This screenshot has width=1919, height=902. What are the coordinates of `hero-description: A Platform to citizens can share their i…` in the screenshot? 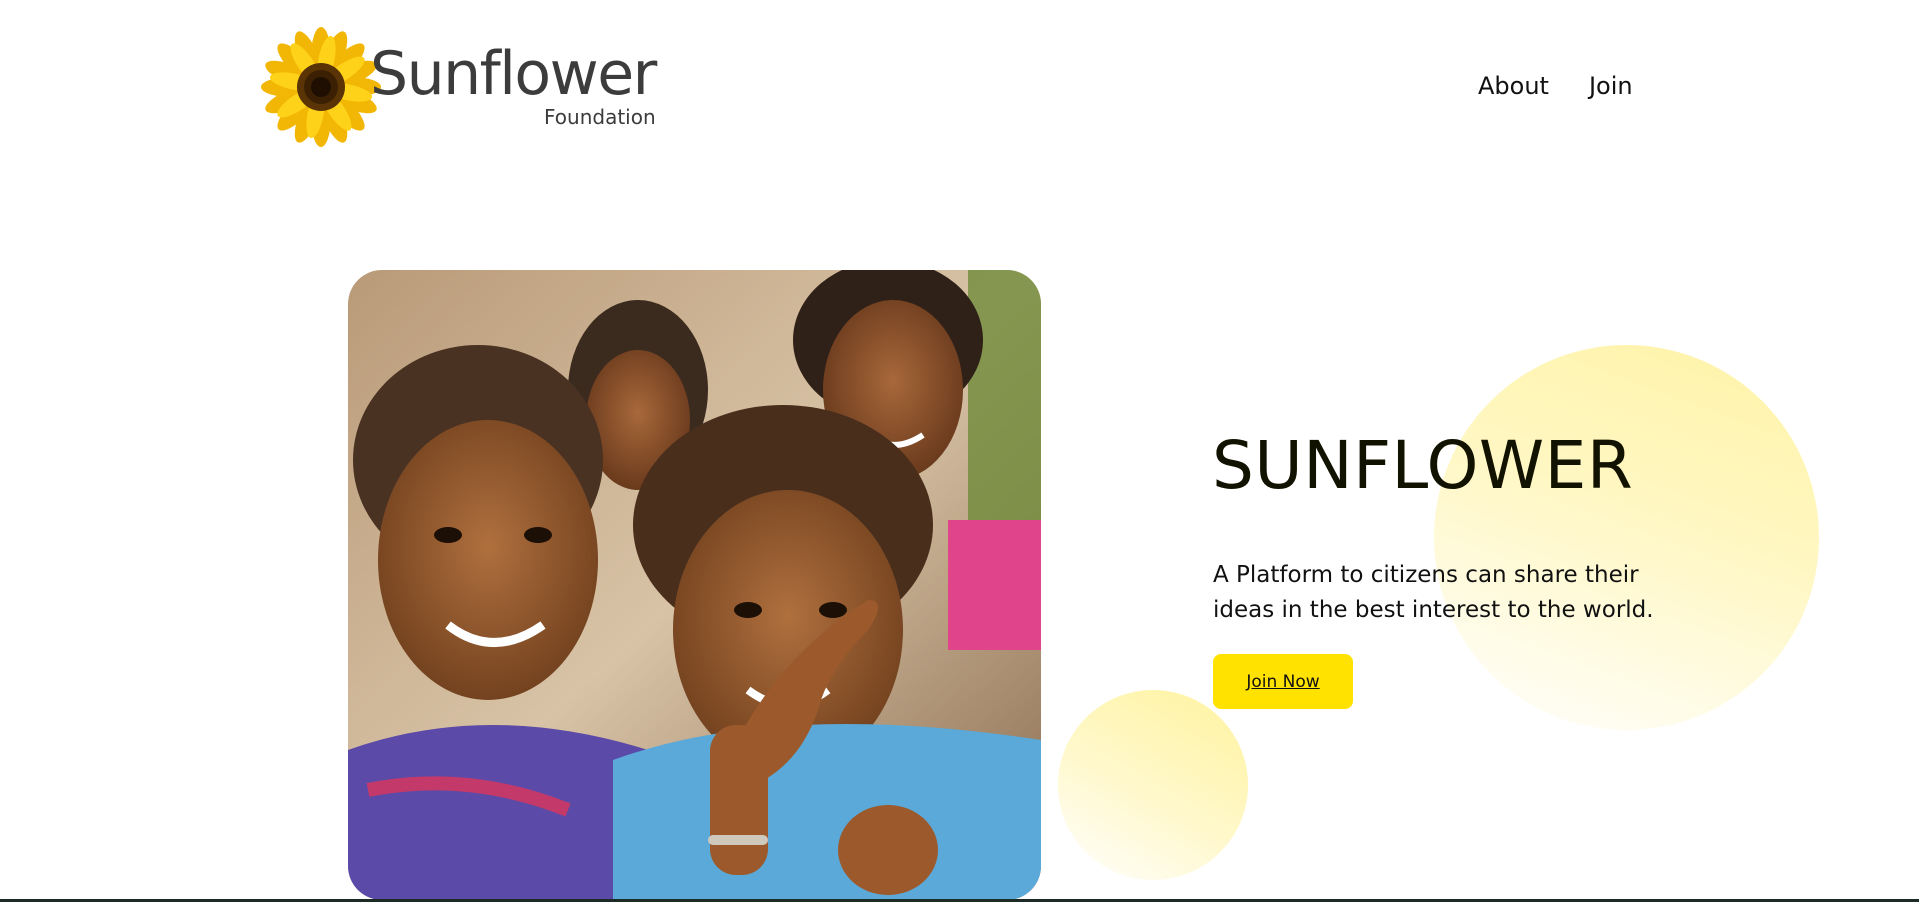 It's located at (1433, 592).